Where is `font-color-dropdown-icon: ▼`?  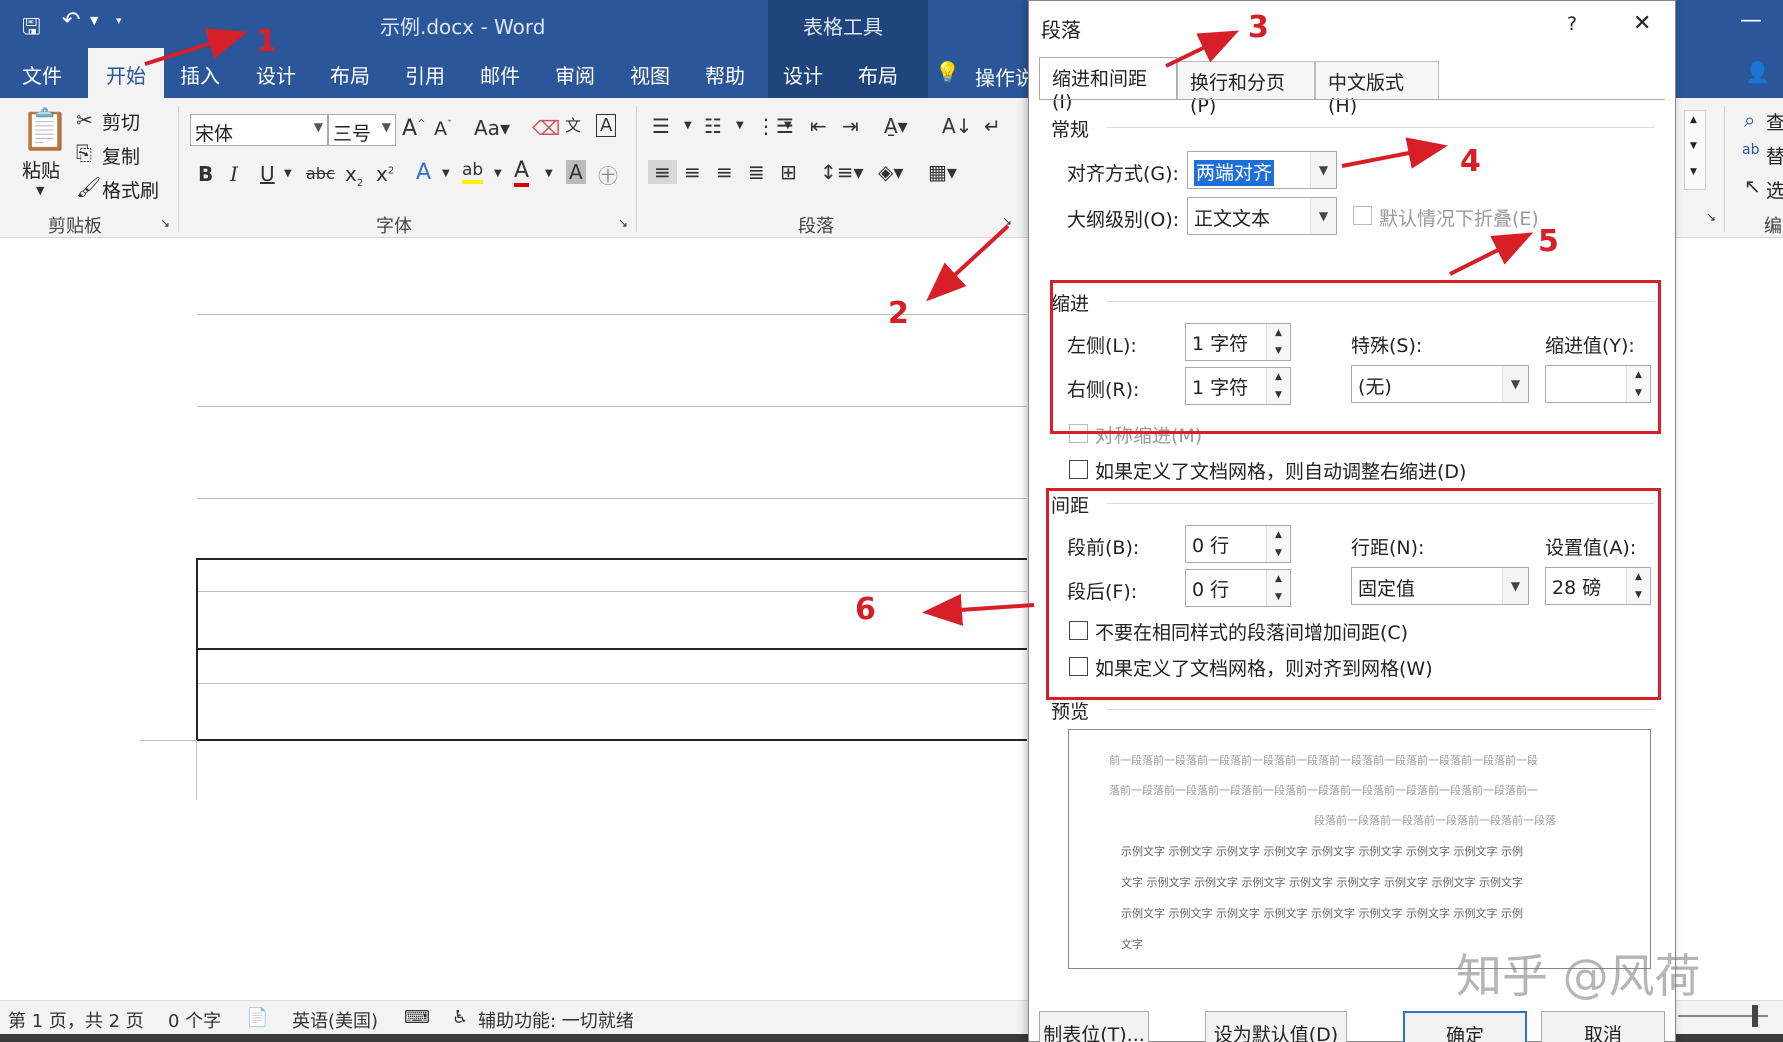
font-color-dropdown-icon: ▼ is located at coordinates (549, 173).